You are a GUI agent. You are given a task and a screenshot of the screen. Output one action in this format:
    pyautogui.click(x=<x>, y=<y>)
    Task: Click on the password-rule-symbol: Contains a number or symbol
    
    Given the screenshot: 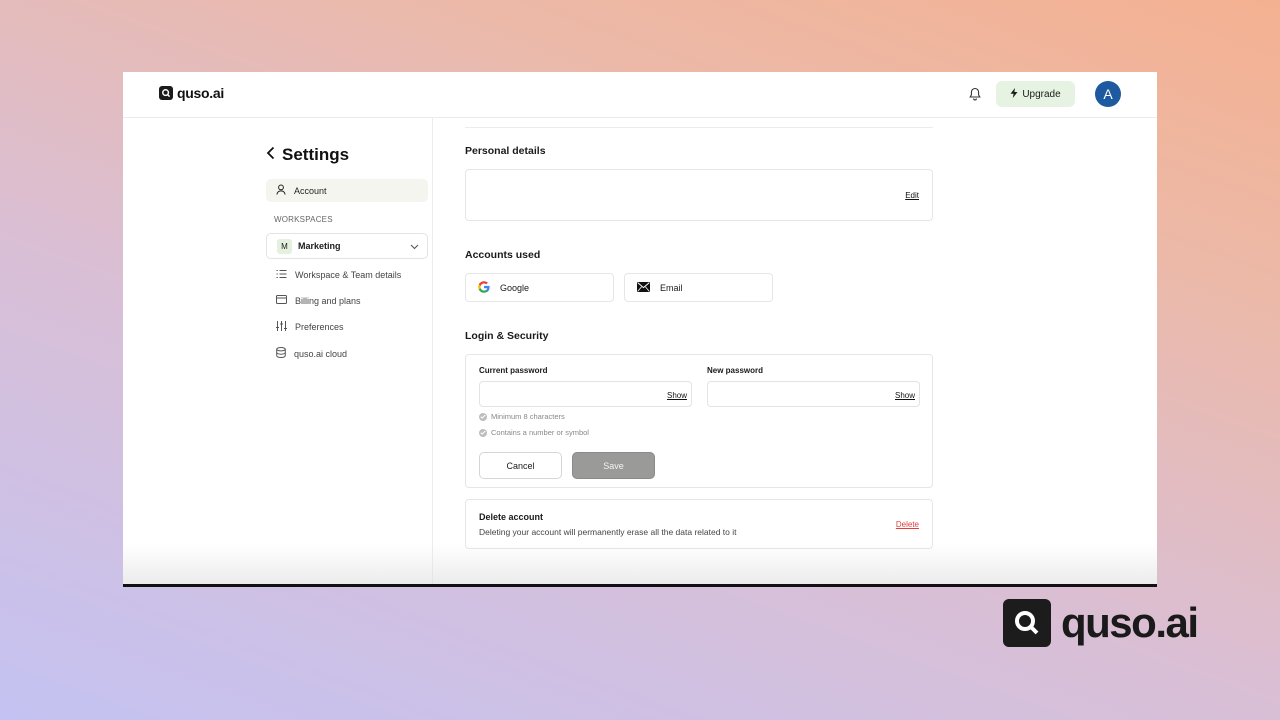 What is the action you would take?
    pyautogui.click(x=534, y=432)
    